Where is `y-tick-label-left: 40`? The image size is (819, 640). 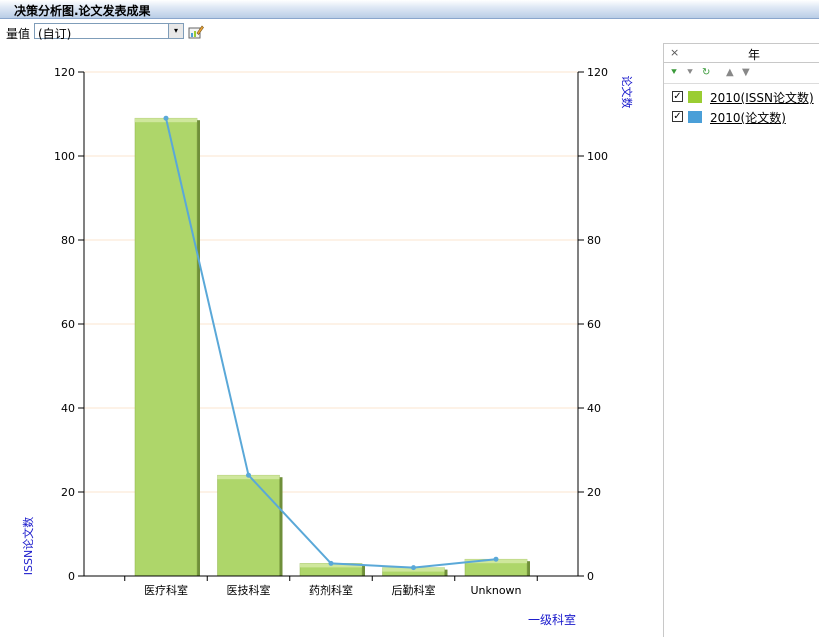
y-tick-label-left: 40 is located at coordinates (68, 408).